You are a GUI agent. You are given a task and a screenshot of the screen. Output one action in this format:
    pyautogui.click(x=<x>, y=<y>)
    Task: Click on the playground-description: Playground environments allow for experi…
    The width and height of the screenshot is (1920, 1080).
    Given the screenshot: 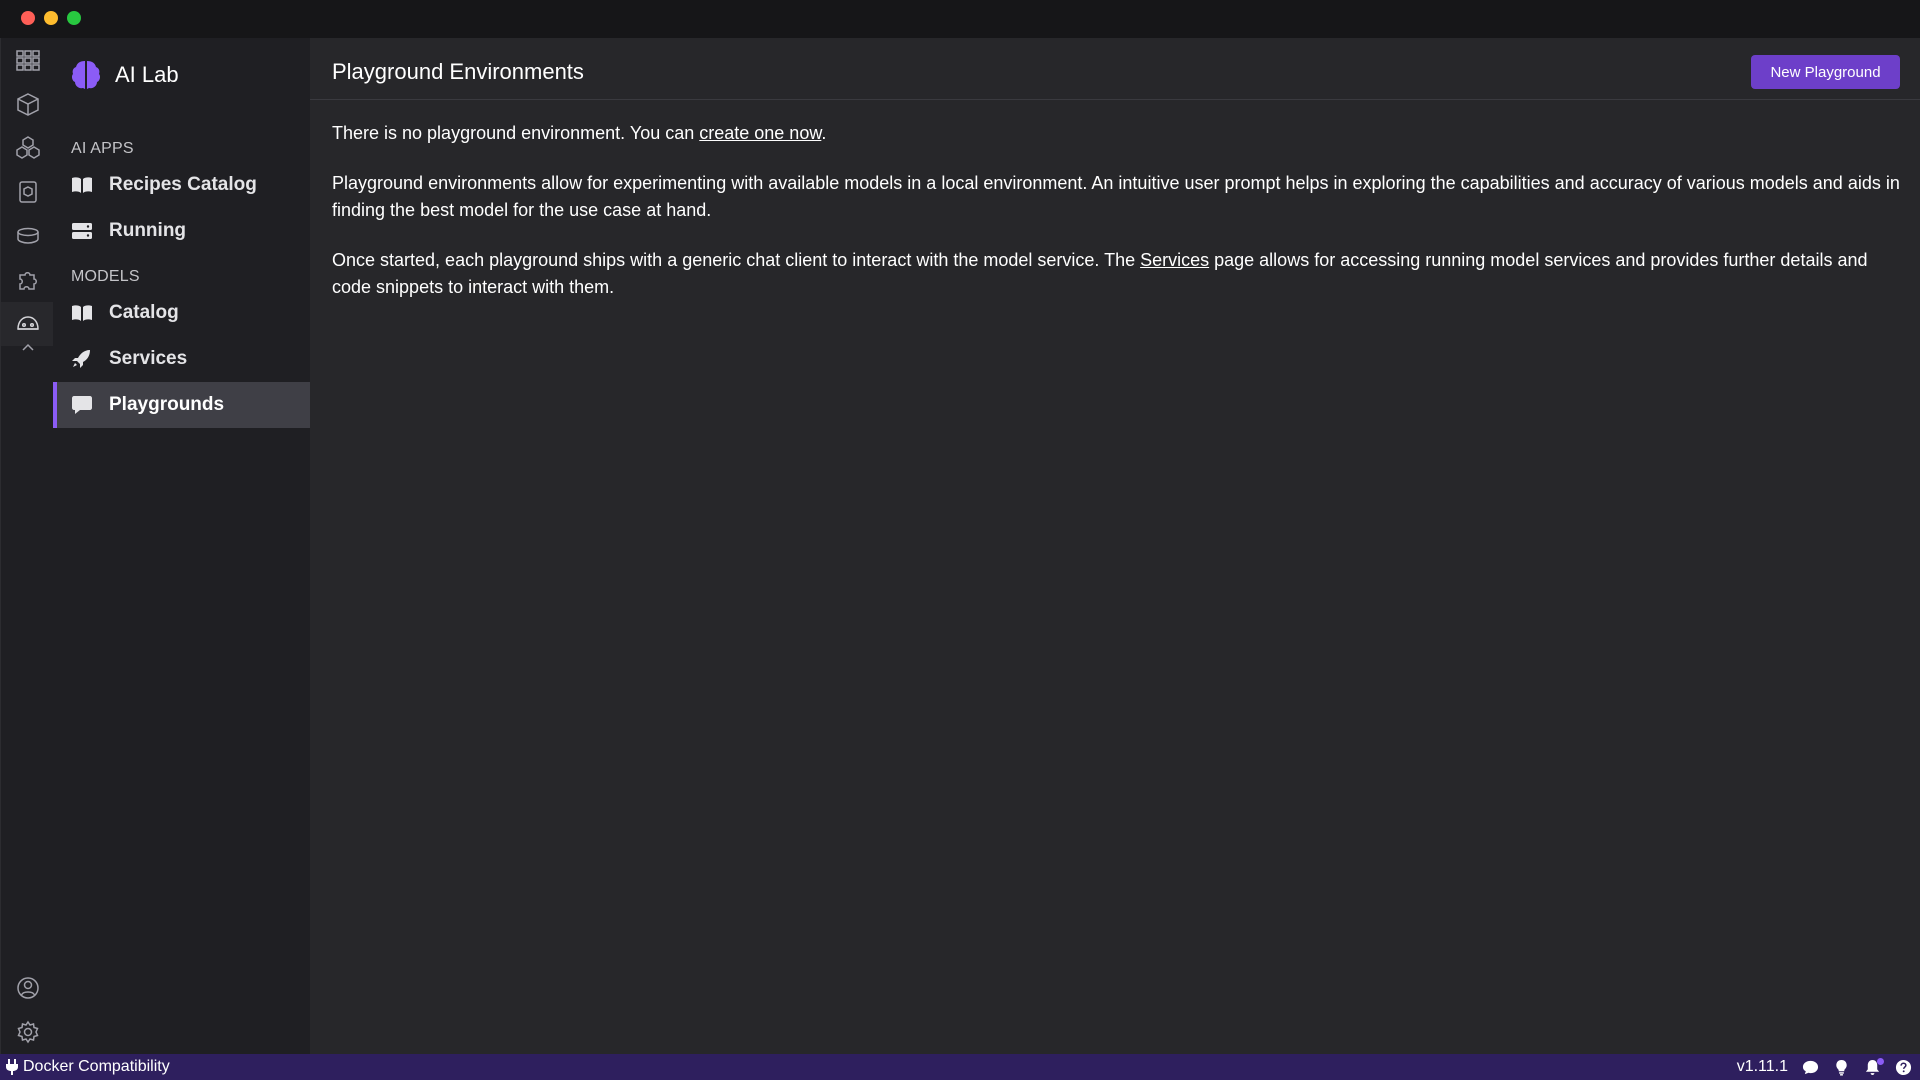 What is the action you would take?
    pyautogui.click(x=1116, y=196)
    